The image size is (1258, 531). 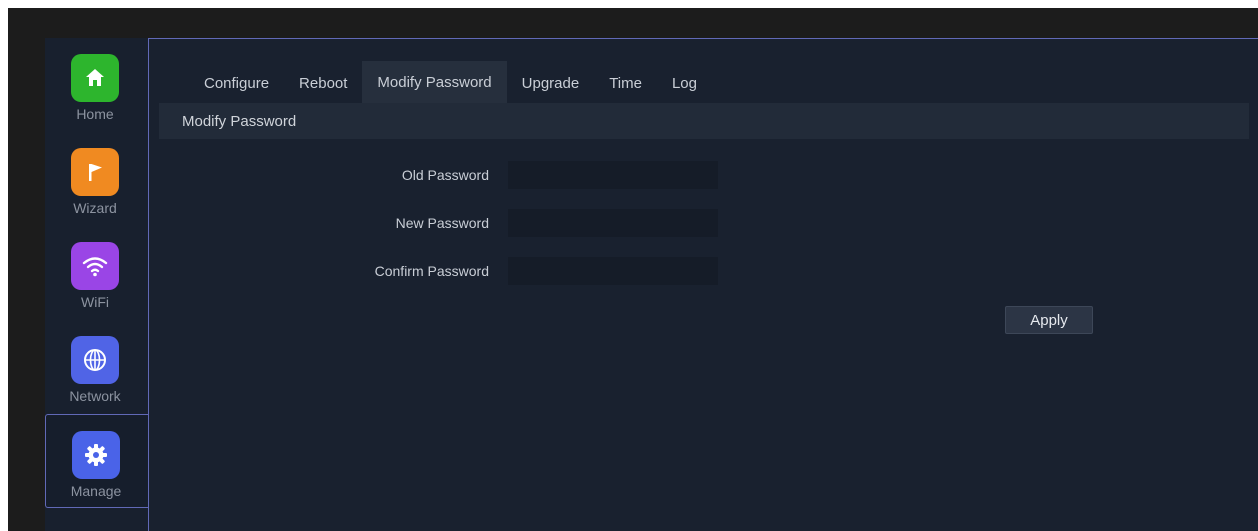 I want to click on sidebar-item-network: Network, so click(x=100, y=367).